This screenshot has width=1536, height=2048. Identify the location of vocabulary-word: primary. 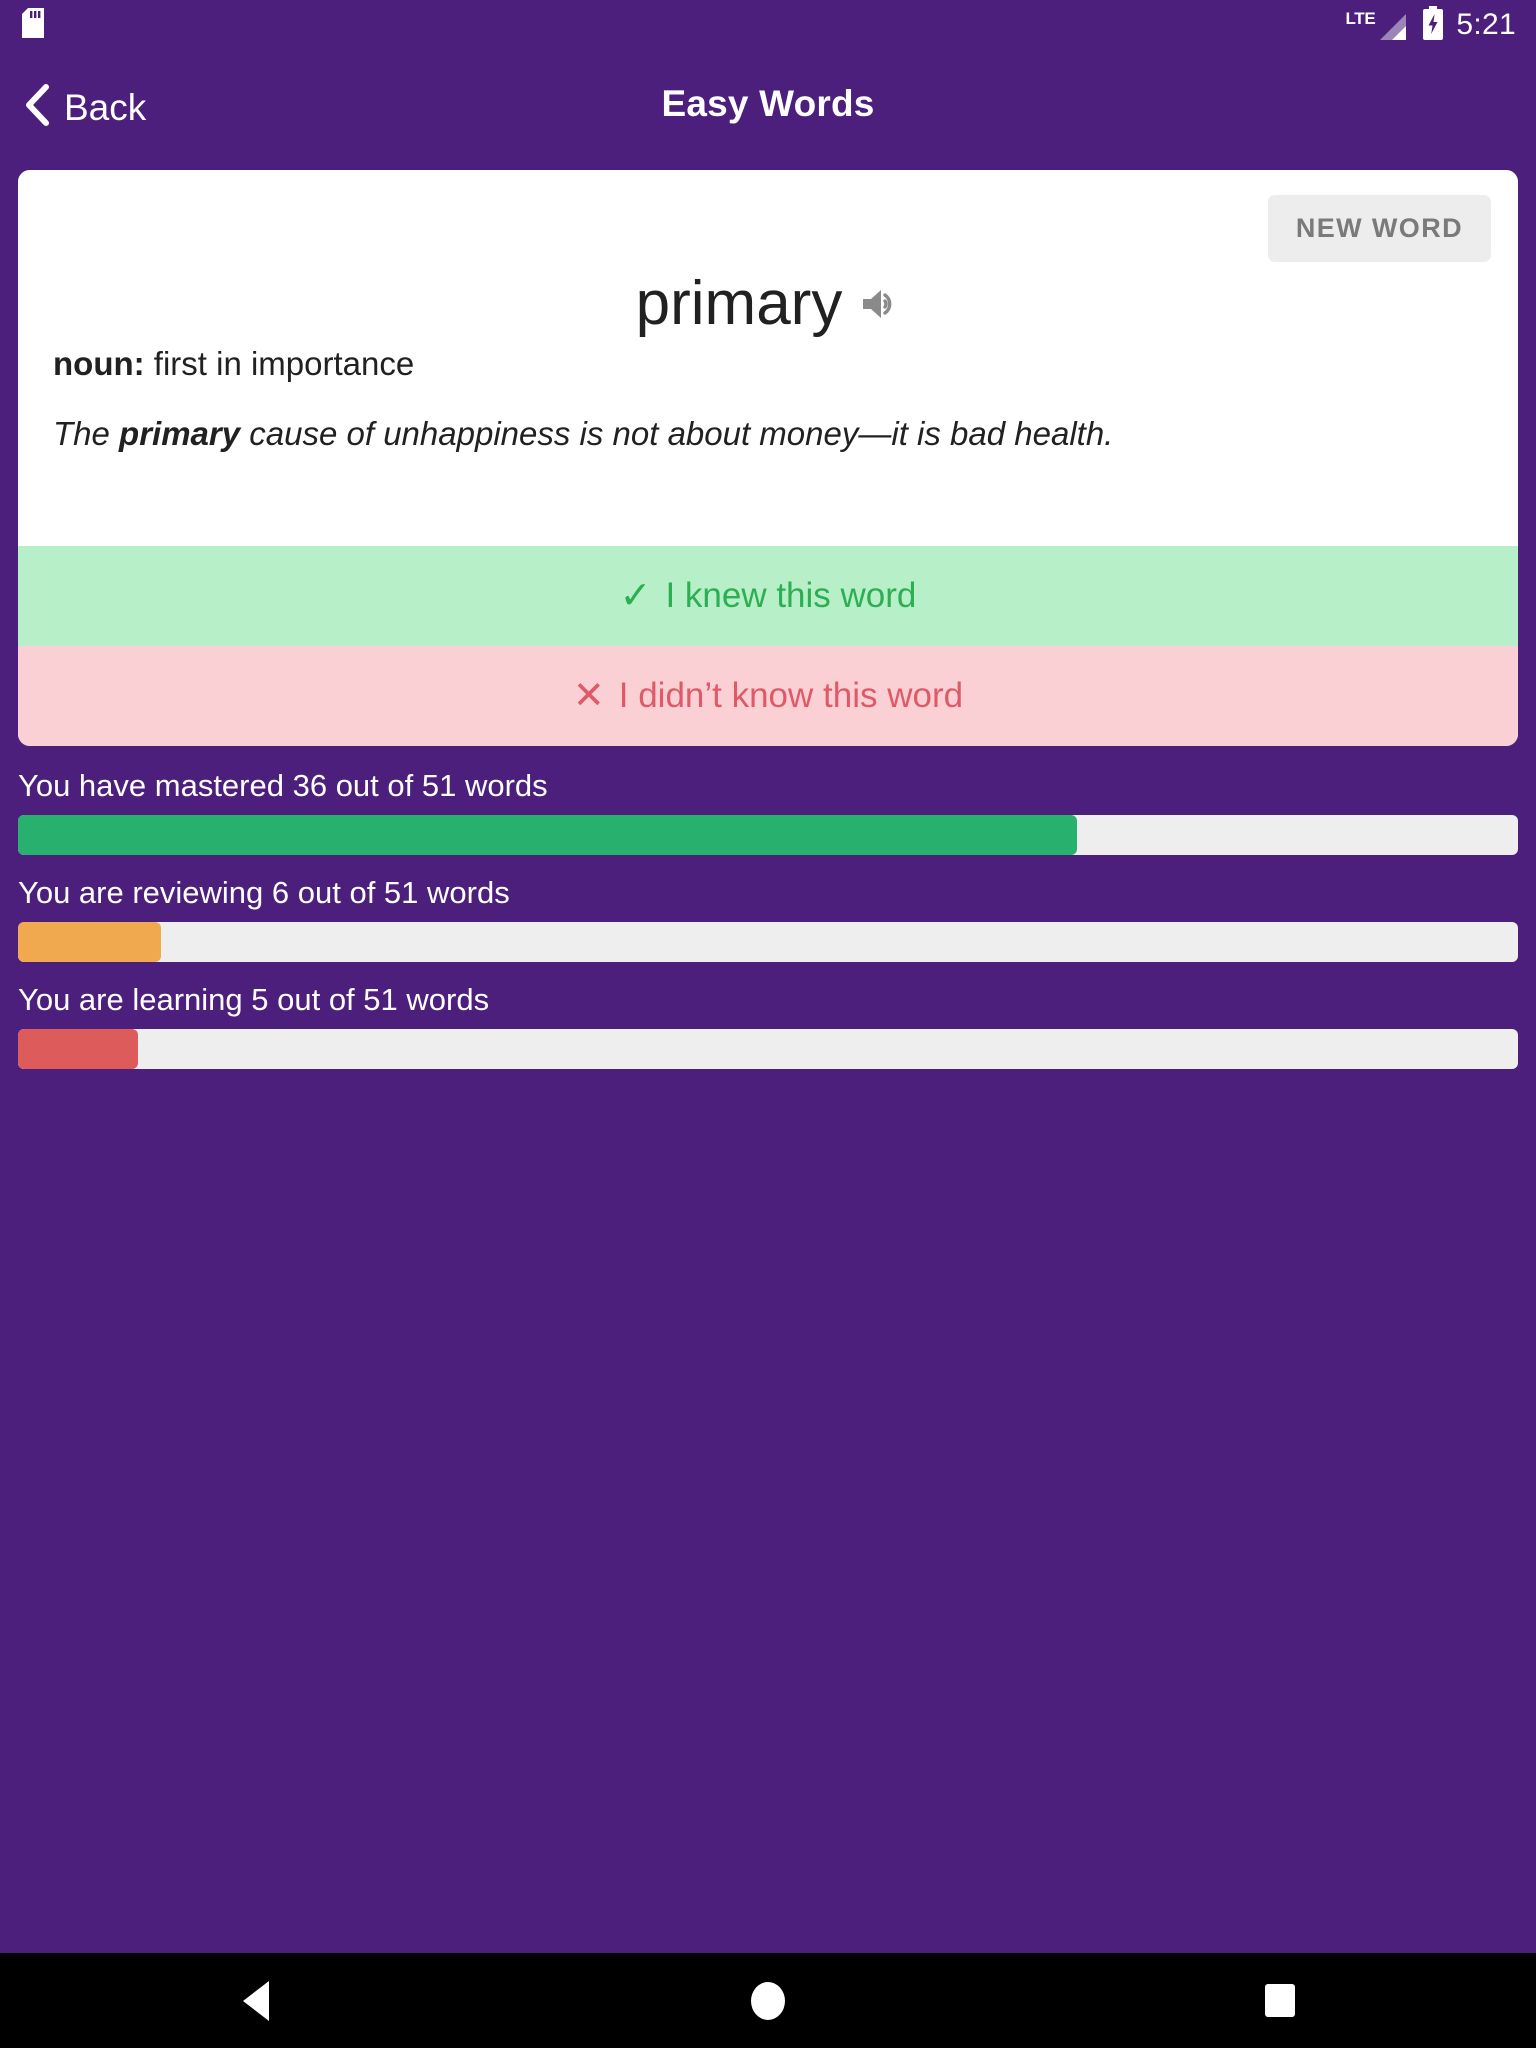
(739, 303).